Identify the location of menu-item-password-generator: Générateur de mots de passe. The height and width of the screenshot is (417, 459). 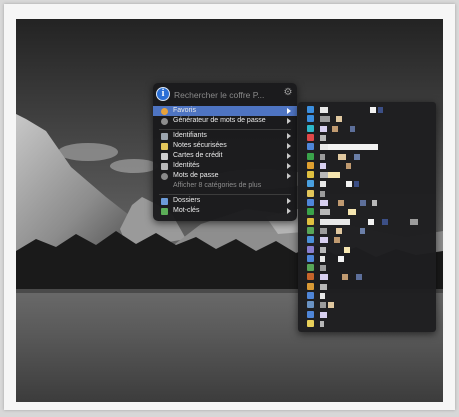
(225, 121).